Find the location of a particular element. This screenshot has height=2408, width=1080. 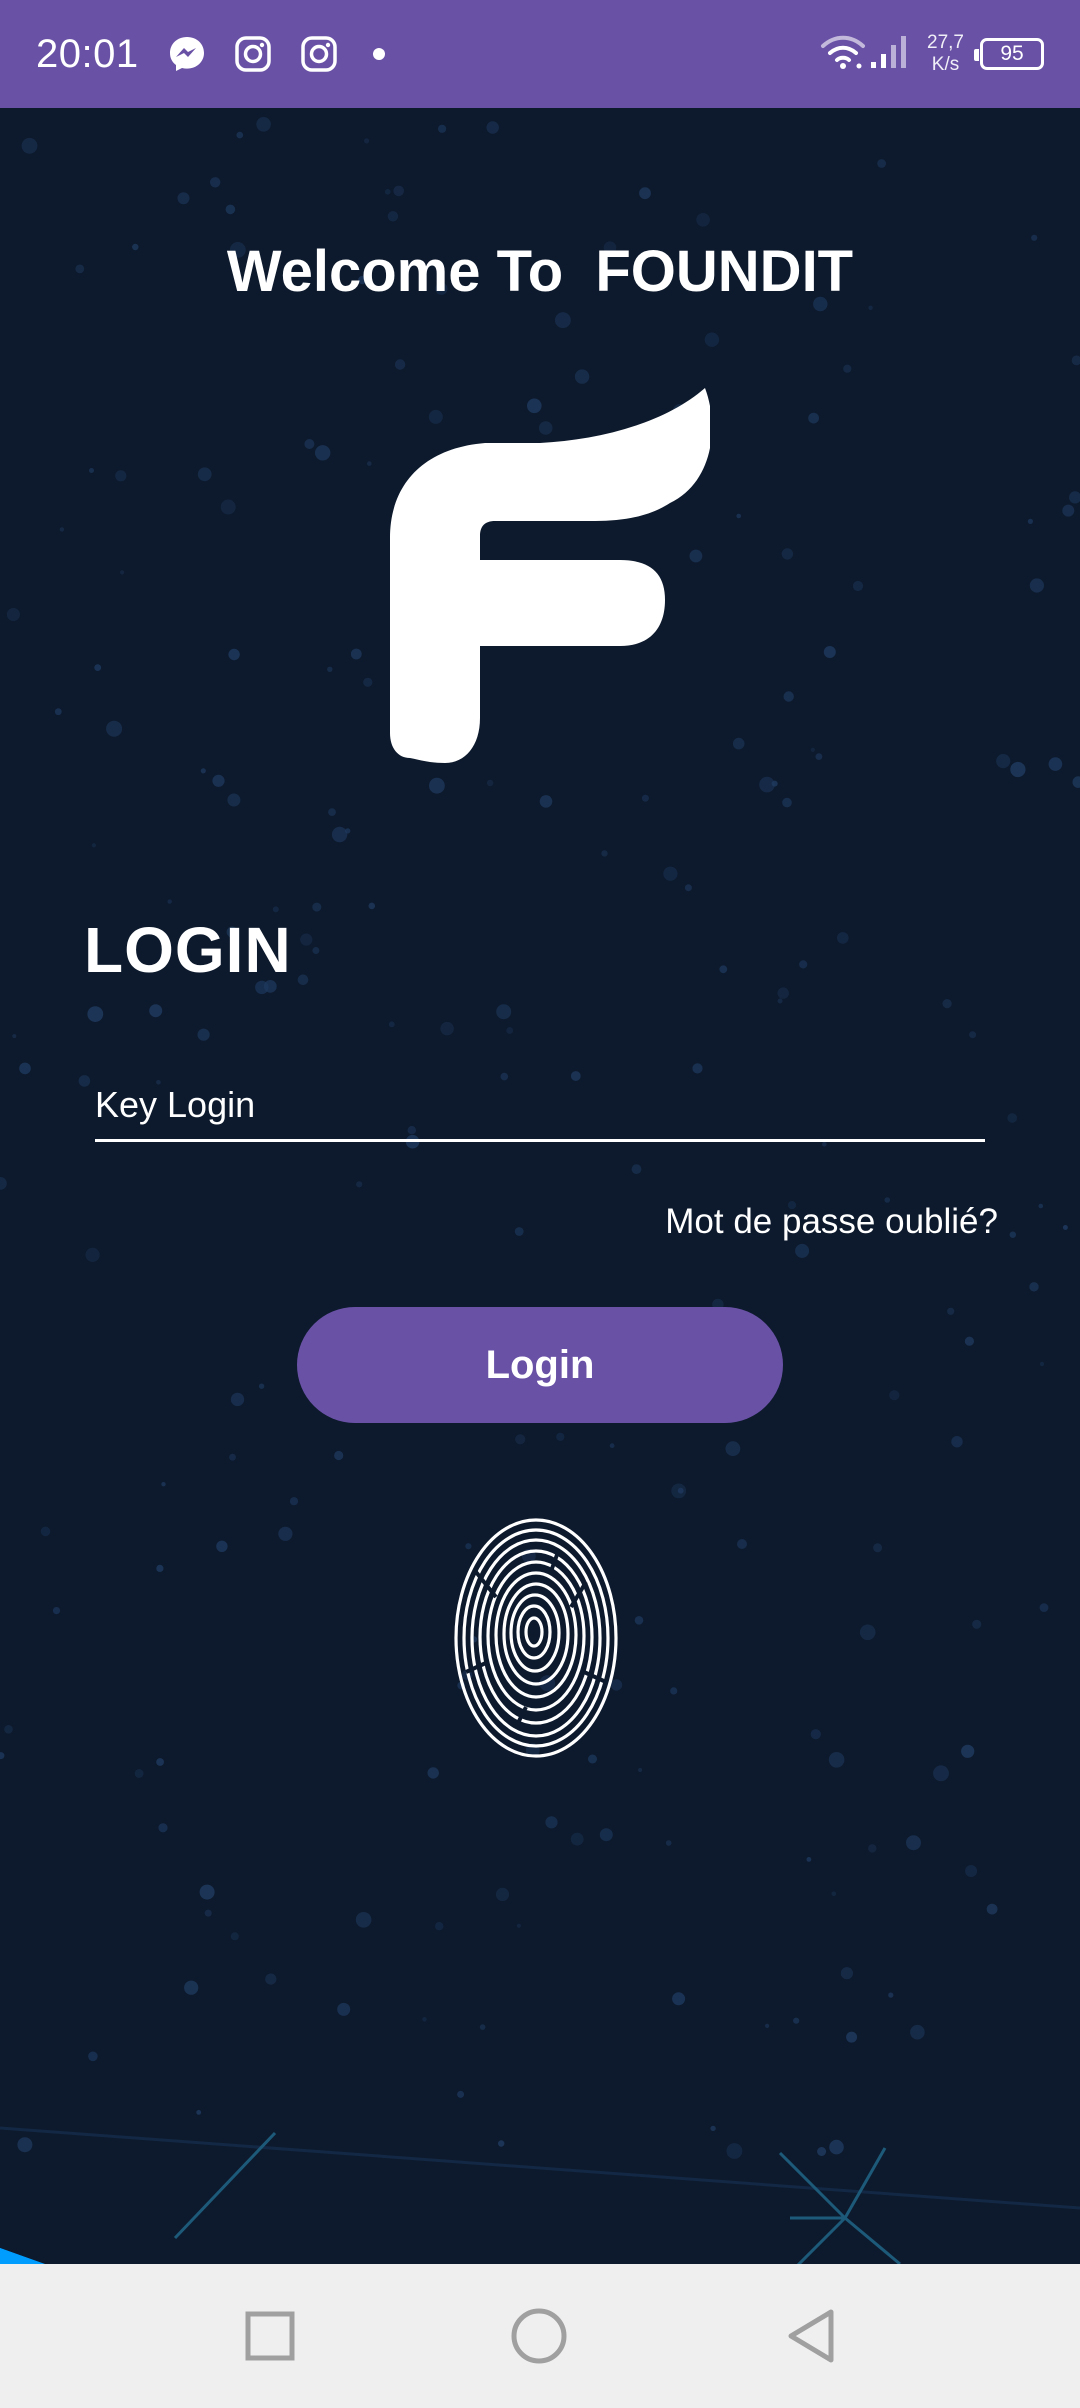

battery-level: 95 is located at coordinates (1012, 53).